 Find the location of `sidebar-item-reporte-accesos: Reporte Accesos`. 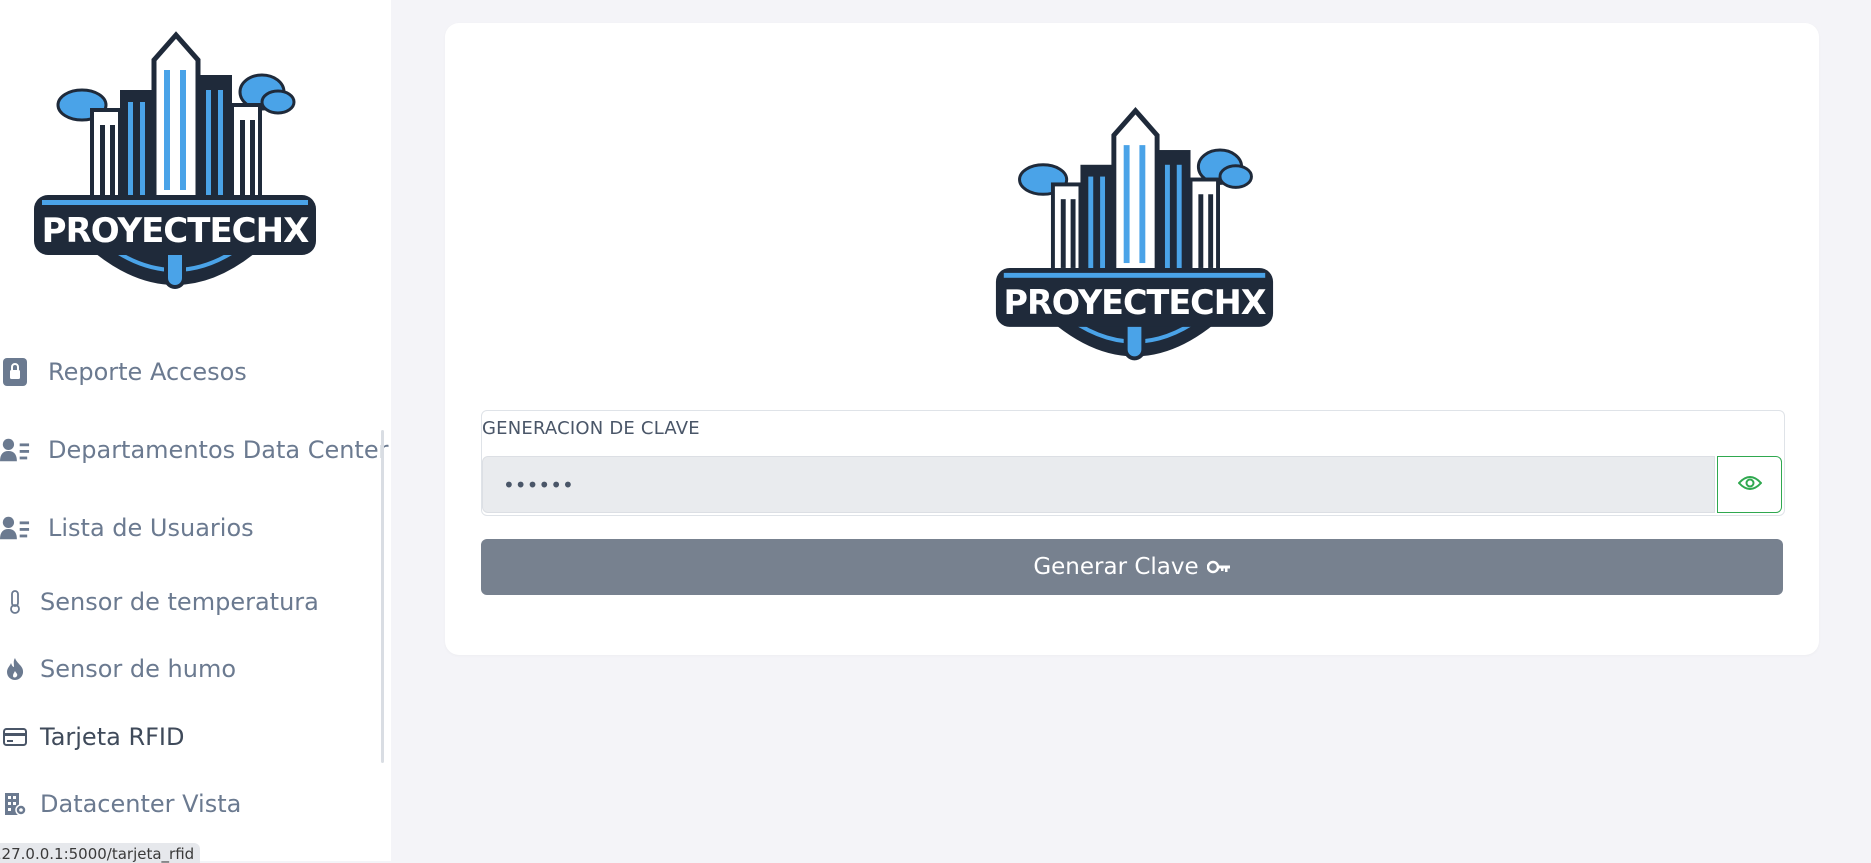

sidebar-item-reporte-accesos: Reporte Accesos is located at coordinates (123, 372).